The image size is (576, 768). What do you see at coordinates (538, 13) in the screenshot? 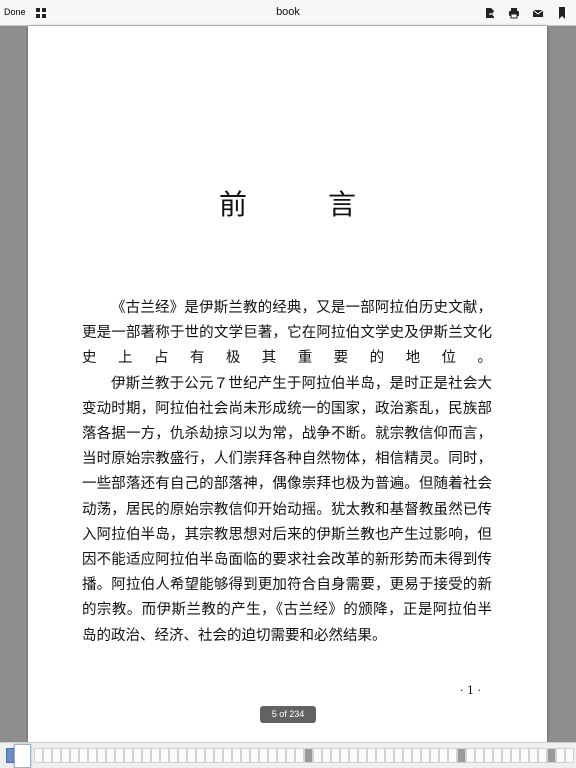
I see `mail-icon` at bounding box center [538, 13].